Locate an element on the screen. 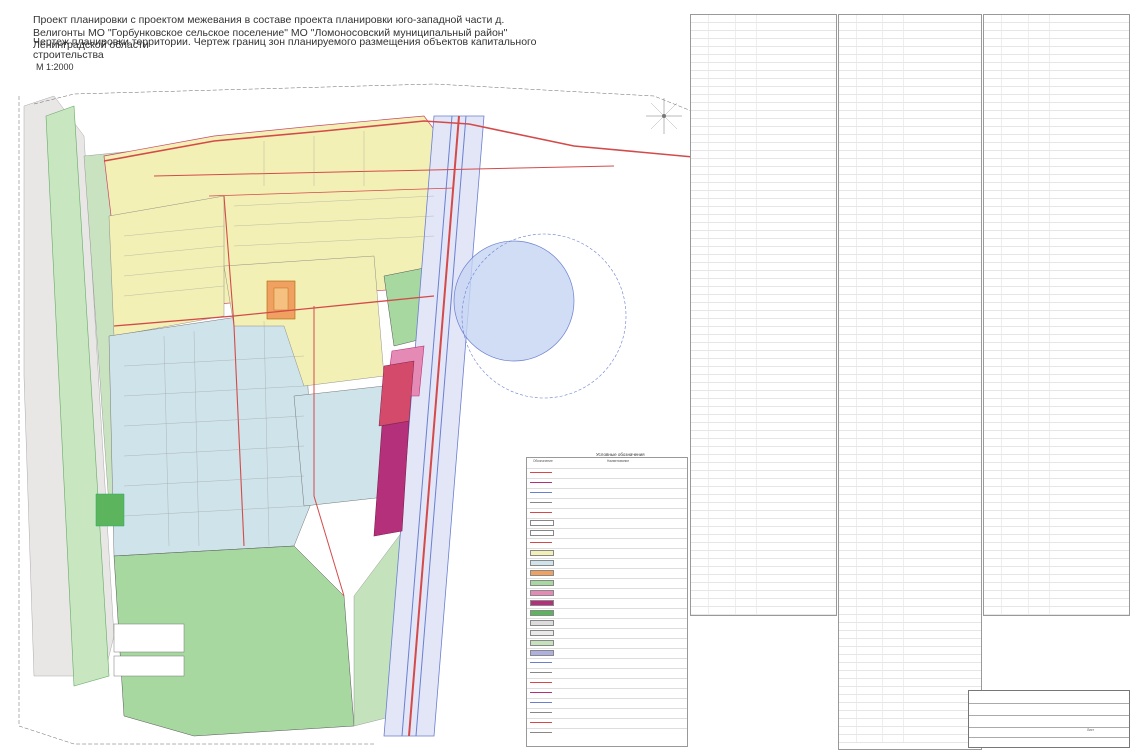 Image resolution: width=1130 pixels, height=751 pixels. scale-label: М 1:2000 is located at coordinates (55, 67).